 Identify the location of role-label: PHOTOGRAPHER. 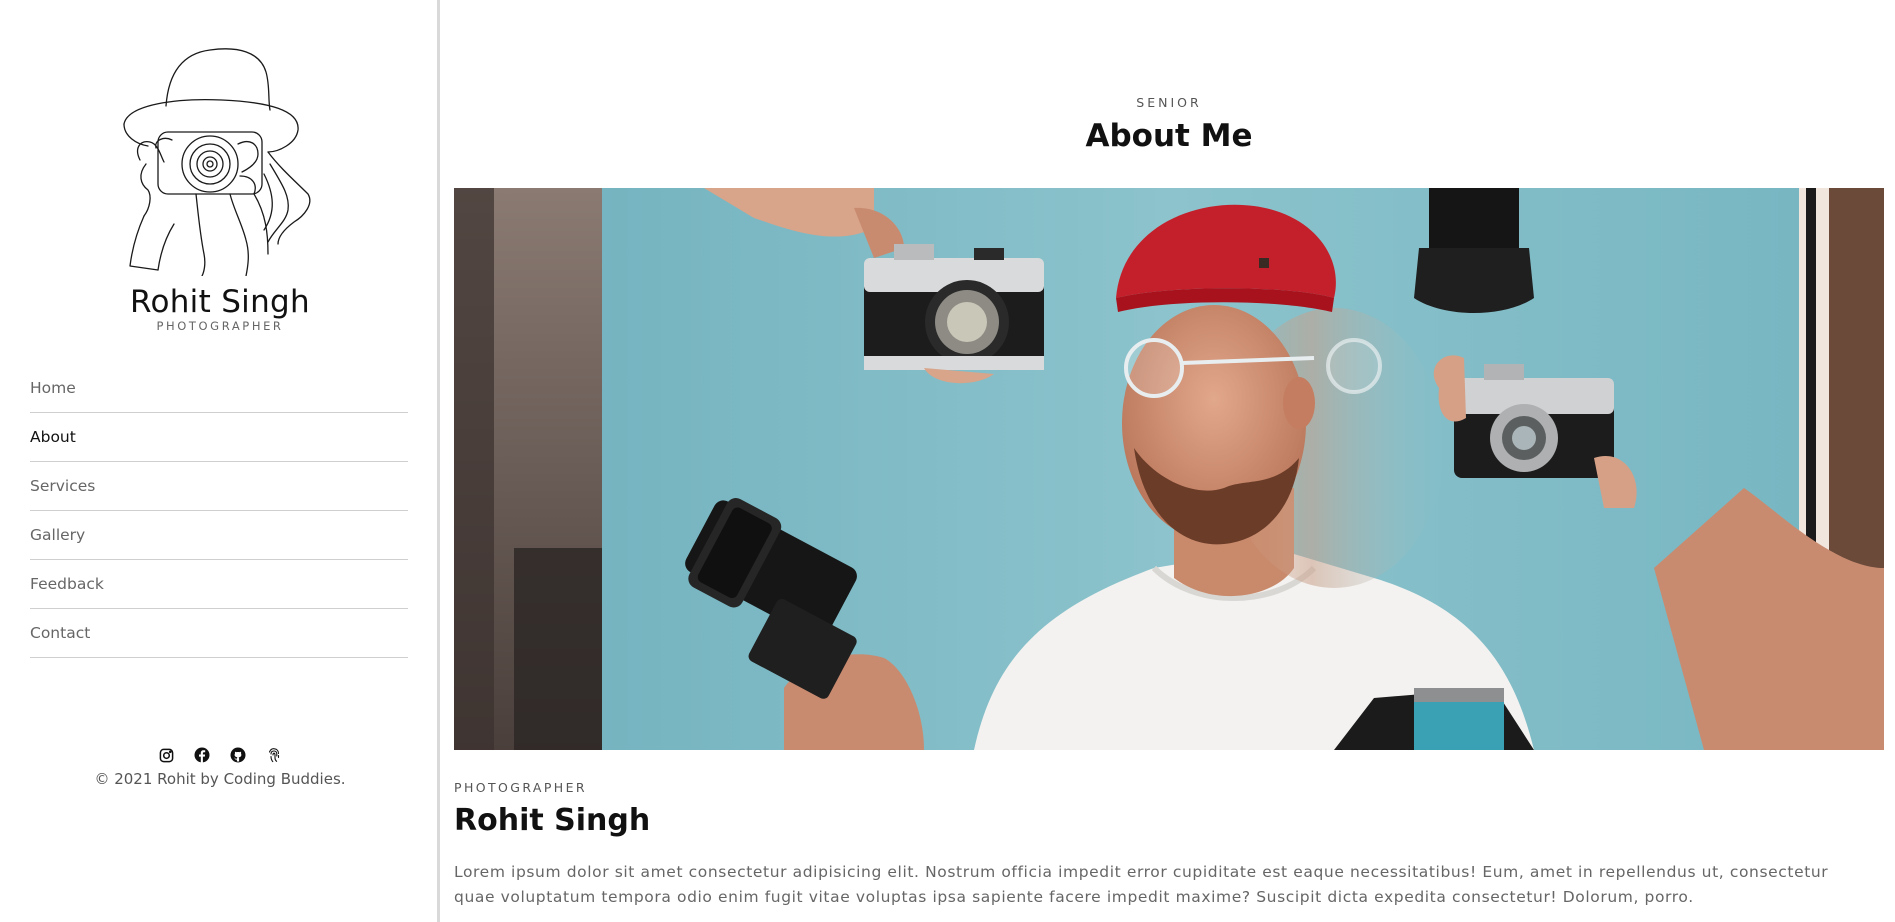
(520, 787).